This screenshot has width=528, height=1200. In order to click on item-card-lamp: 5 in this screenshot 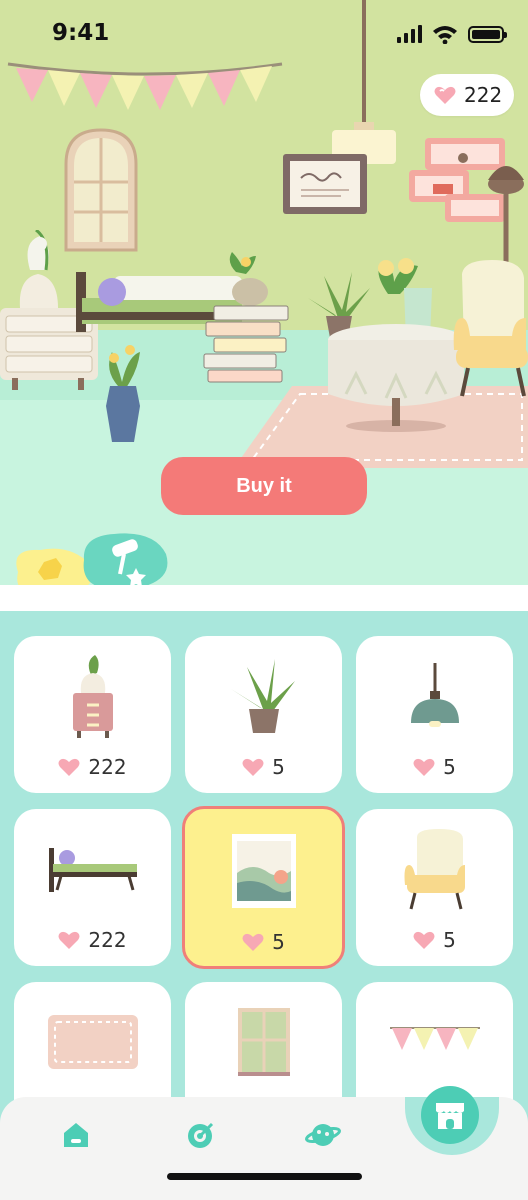, I will do `click(434, 714)`.